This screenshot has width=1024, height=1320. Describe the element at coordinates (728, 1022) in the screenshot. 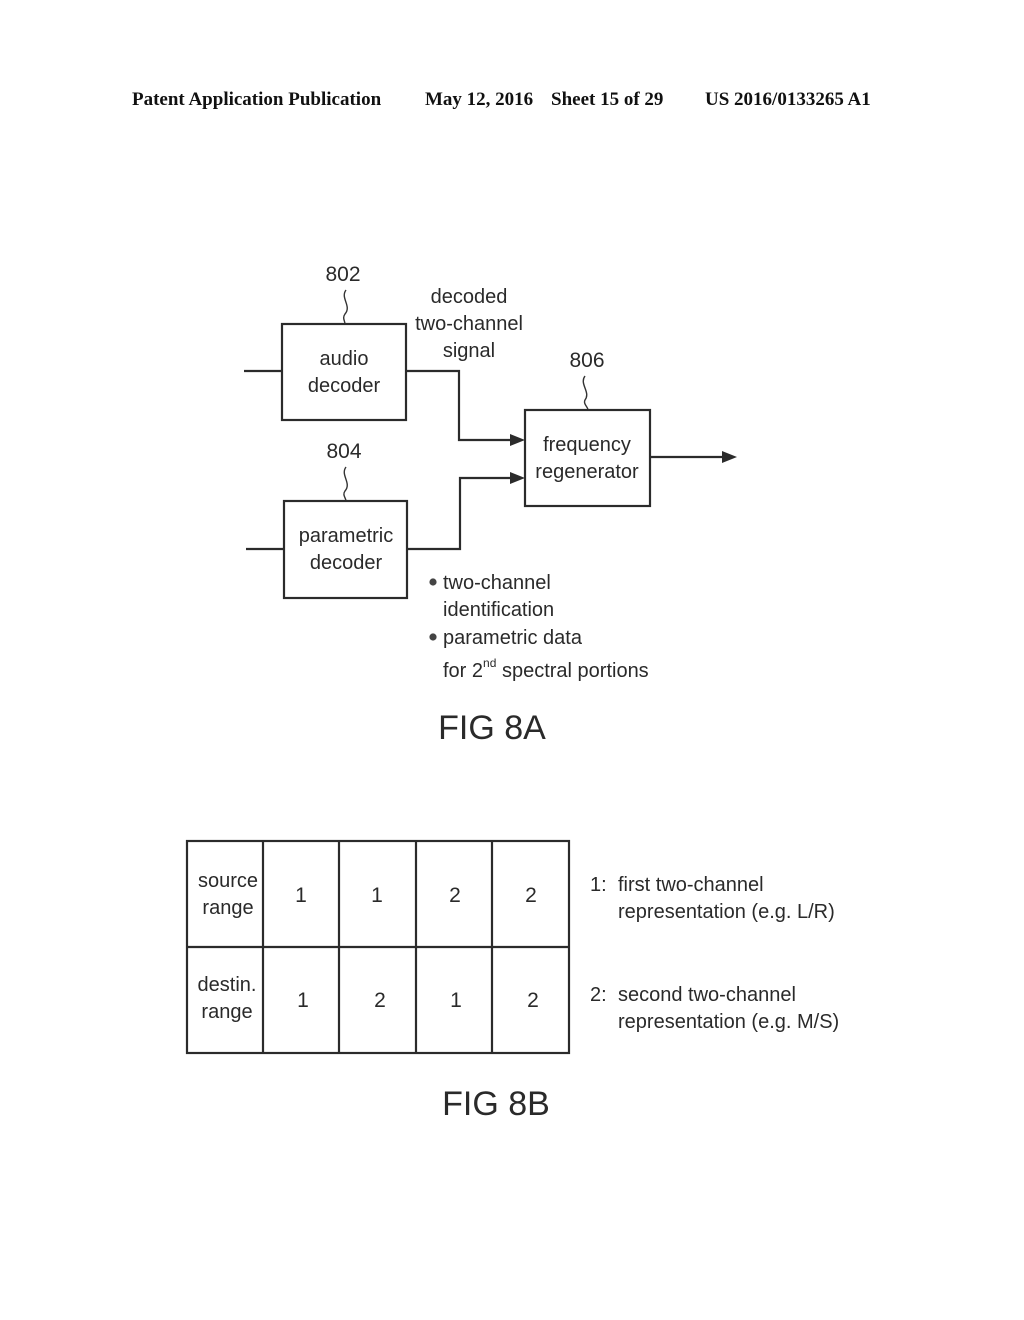

I see `legend-2-line-2: representation (e.g. M/S)` at that location.